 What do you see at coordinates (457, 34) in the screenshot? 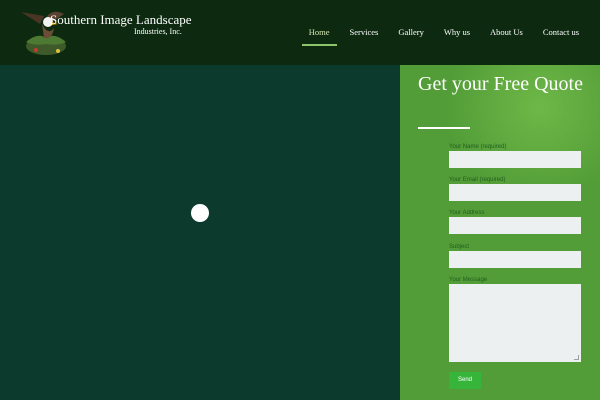
I see `nav-item-why-us: Why us` at bounding box center [457, 34].